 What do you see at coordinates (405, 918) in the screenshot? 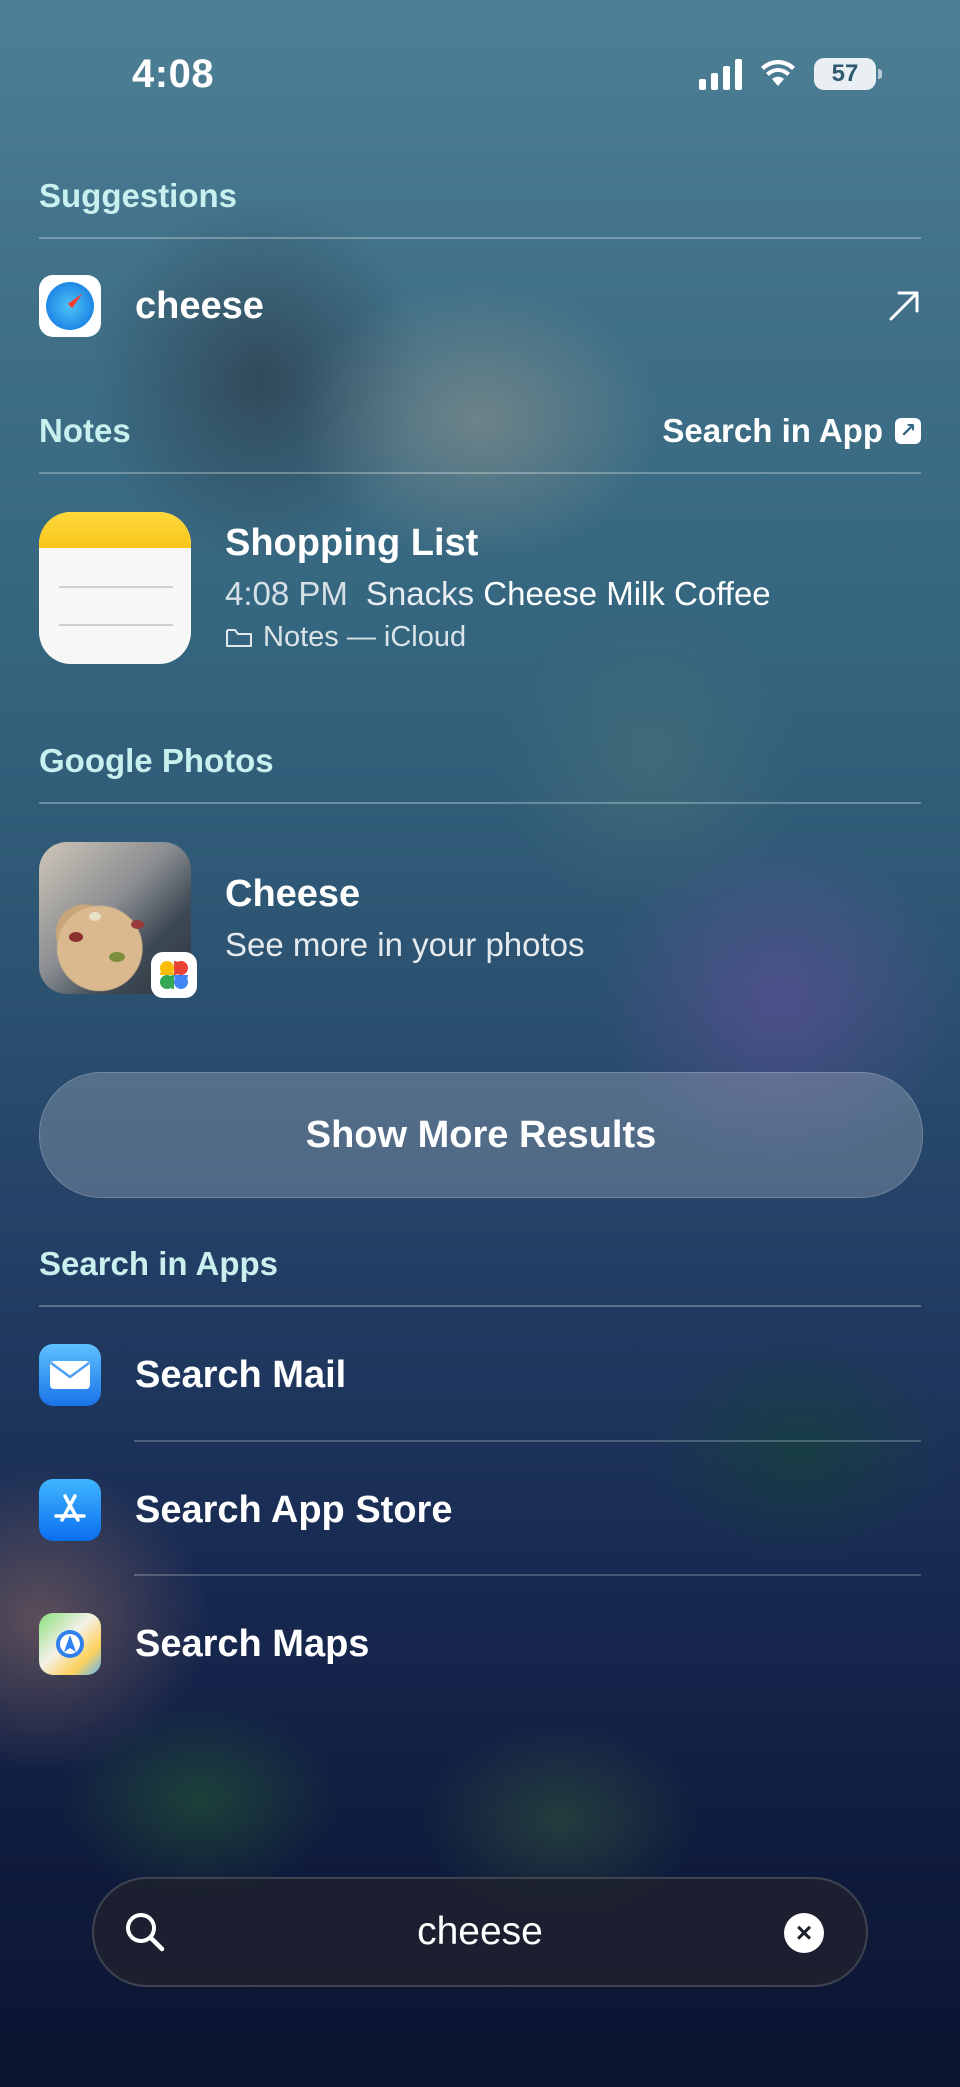
I see `photos-result-details: Cheese See more in your photos` at bounding box center [405, 918].